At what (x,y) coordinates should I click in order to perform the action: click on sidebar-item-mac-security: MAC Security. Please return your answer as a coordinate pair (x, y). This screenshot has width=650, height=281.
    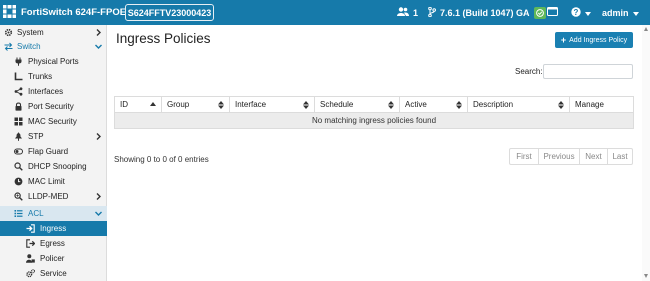
    Looking at the image, I should click on (53, 121).